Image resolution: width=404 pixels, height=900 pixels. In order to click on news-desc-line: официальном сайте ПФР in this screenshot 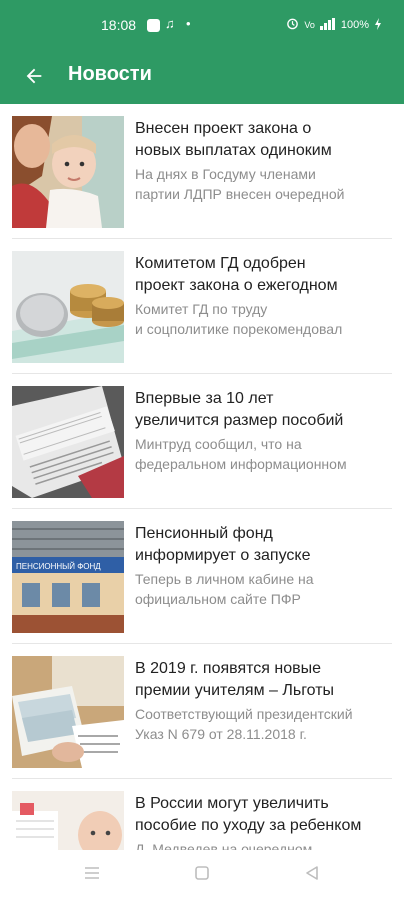, I will do `click(218, 599)`.